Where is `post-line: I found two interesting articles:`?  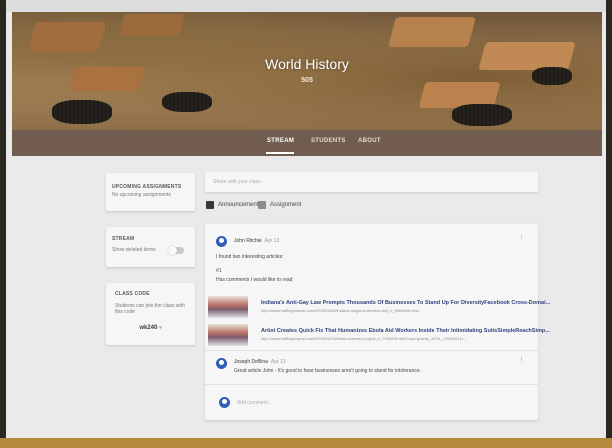 post-line: I found two interesting articles: is located at coordinates (250, 257).